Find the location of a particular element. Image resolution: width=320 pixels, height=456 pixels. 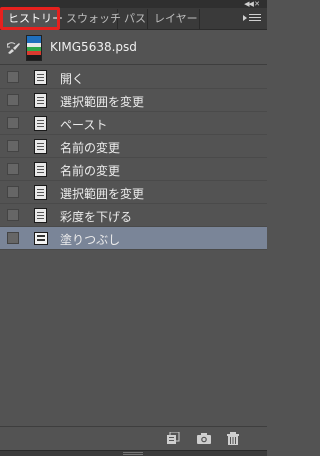

collapse-panel-icon: ◀◀ ✕ is located at coordinates (252, 4).